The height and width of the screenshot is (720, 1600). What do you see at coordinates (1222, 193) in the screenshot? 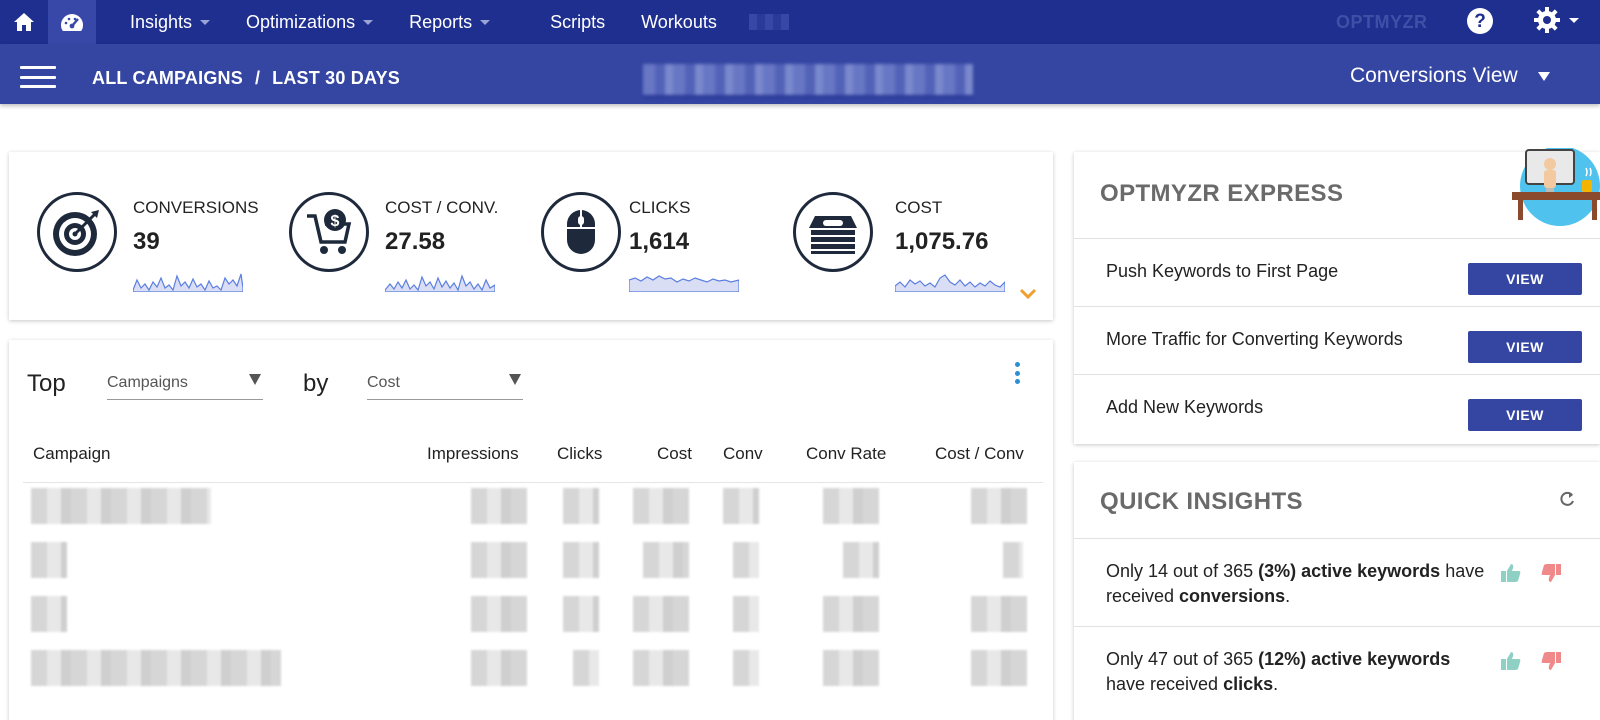
I see `express-title: OPTMYZR EXPRESS` at bounding box center [1222, 193].